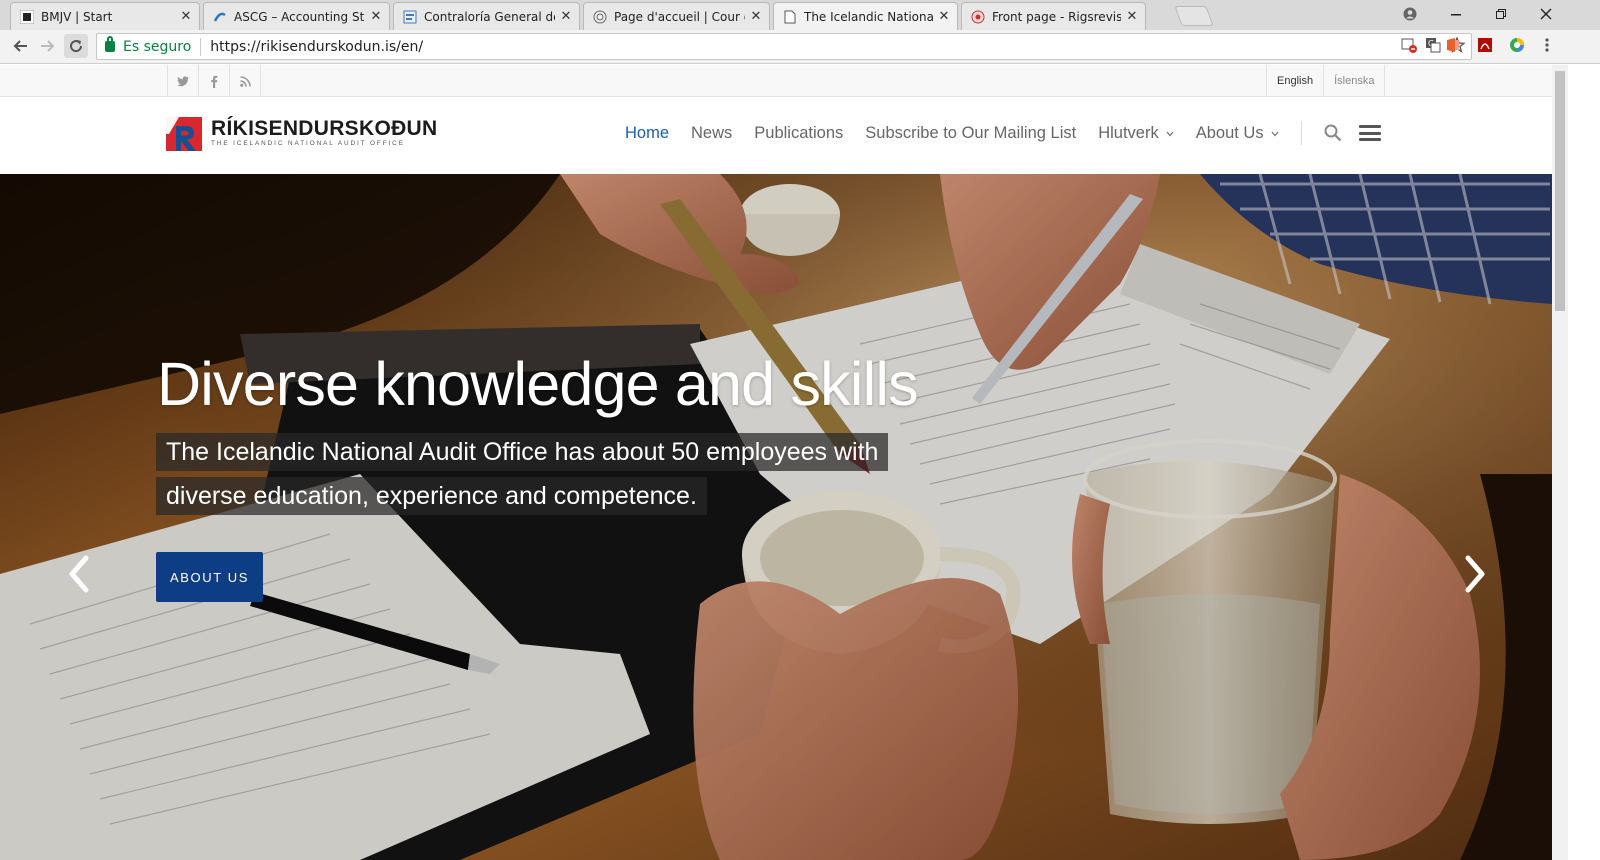  I want to click on reload-icon, so click(76, 46).